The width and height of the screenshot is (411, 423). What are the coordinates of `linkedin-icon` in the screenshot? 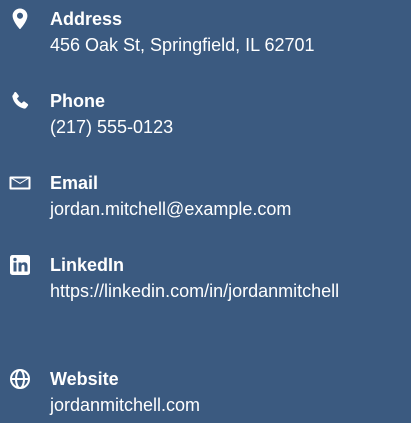 It's located at (20, 265).